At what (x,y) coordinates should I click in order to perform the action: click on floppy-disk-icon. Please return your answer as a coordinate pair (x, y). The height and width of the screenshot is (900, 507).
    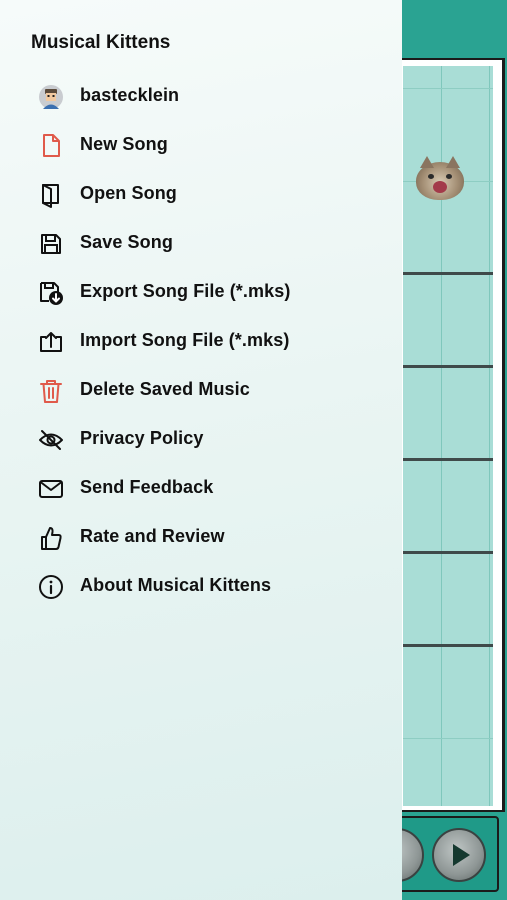
    Looking at the image, I should click on (51, 244).